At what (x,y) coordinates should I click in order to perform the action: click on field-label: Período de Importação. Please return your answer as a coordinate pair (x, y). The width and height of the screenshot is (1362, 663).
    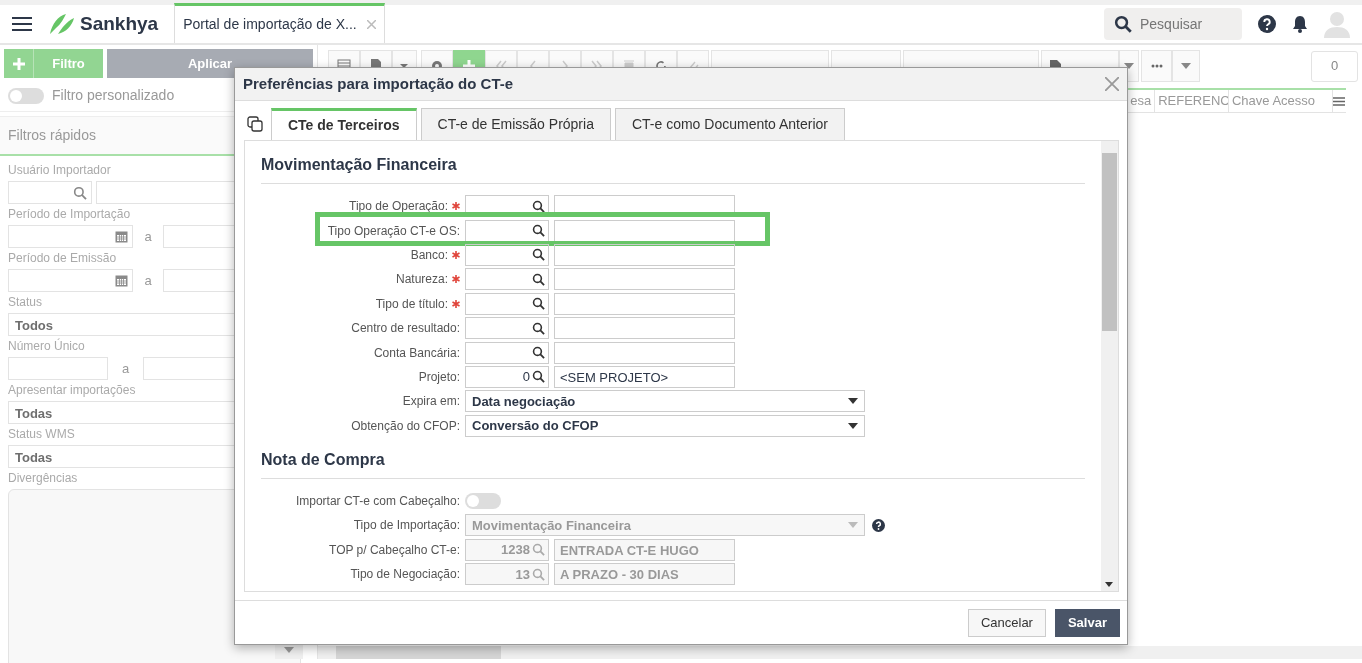
    Looking at the image, I should click on (70, 214).